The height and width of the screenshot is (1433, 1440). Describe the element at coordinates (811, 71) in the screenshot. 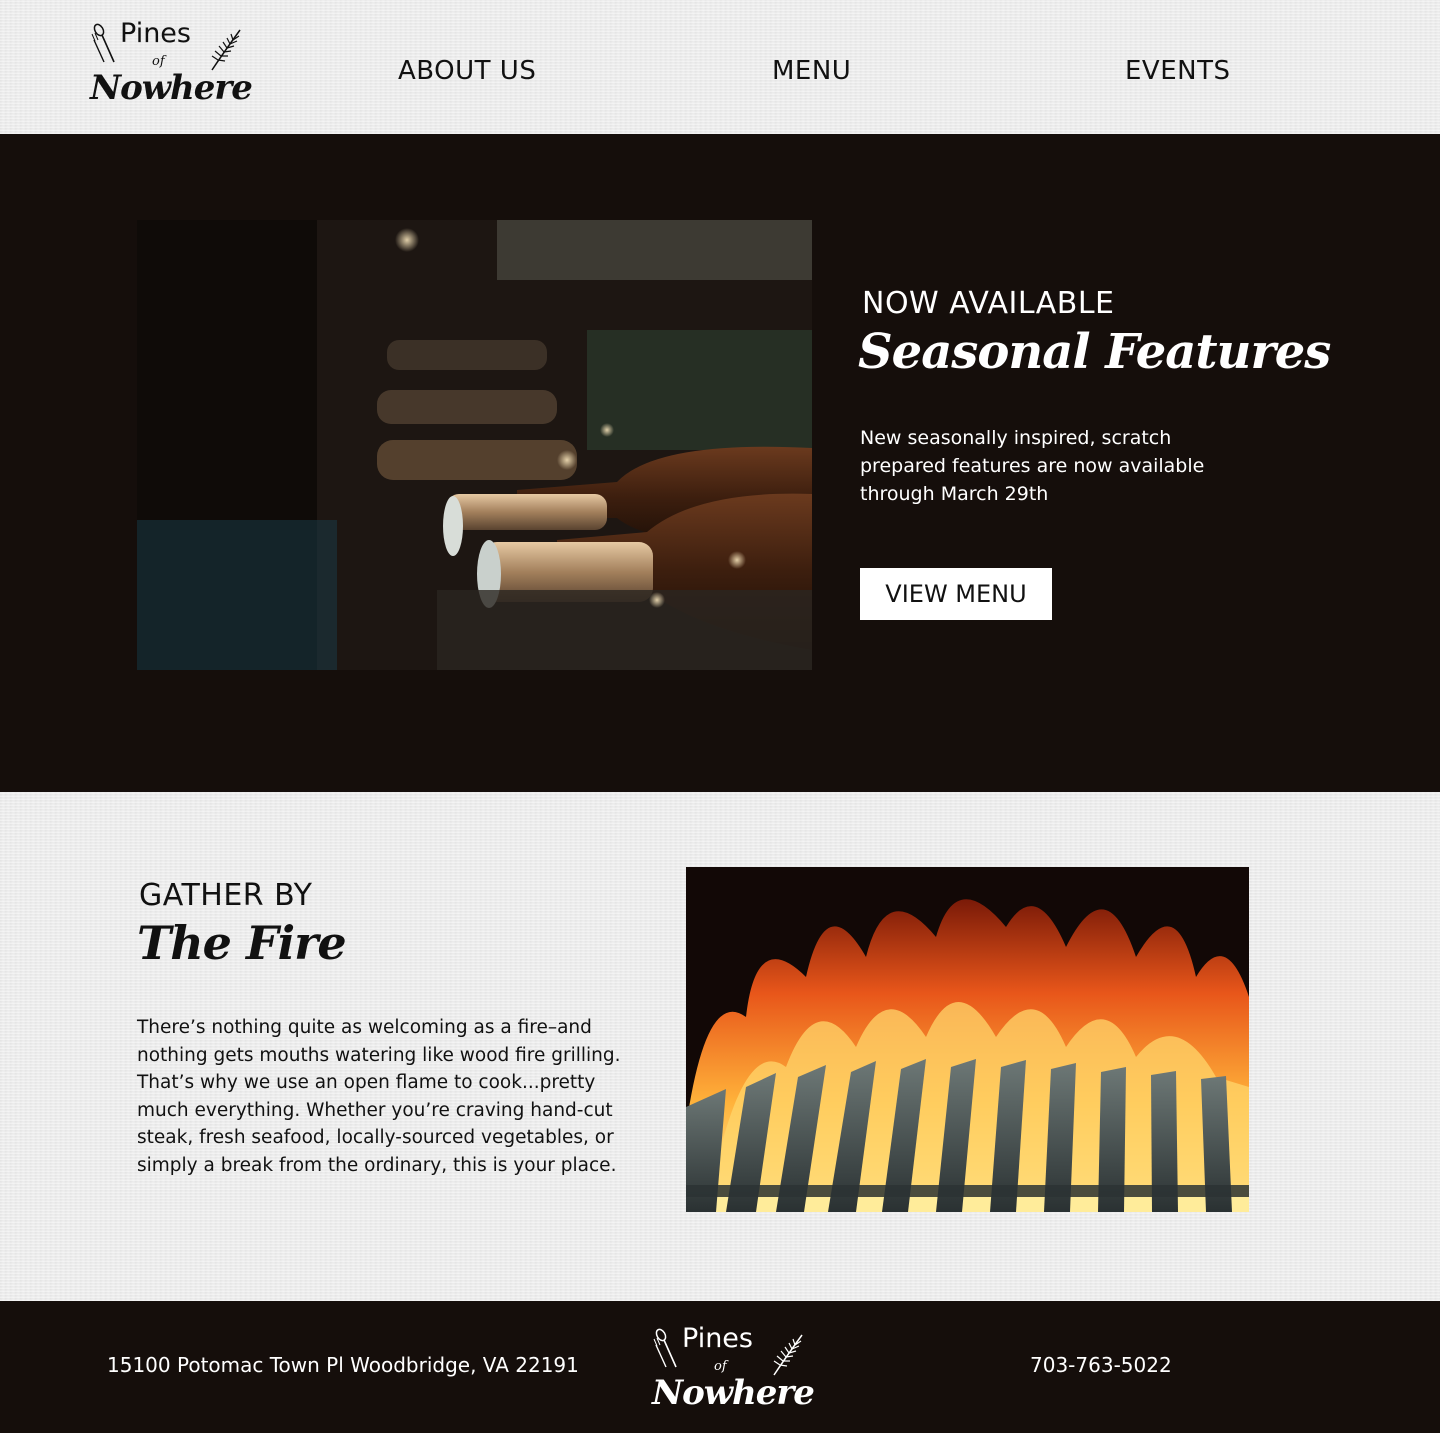

I see `nav-menu: MENU` at that location.